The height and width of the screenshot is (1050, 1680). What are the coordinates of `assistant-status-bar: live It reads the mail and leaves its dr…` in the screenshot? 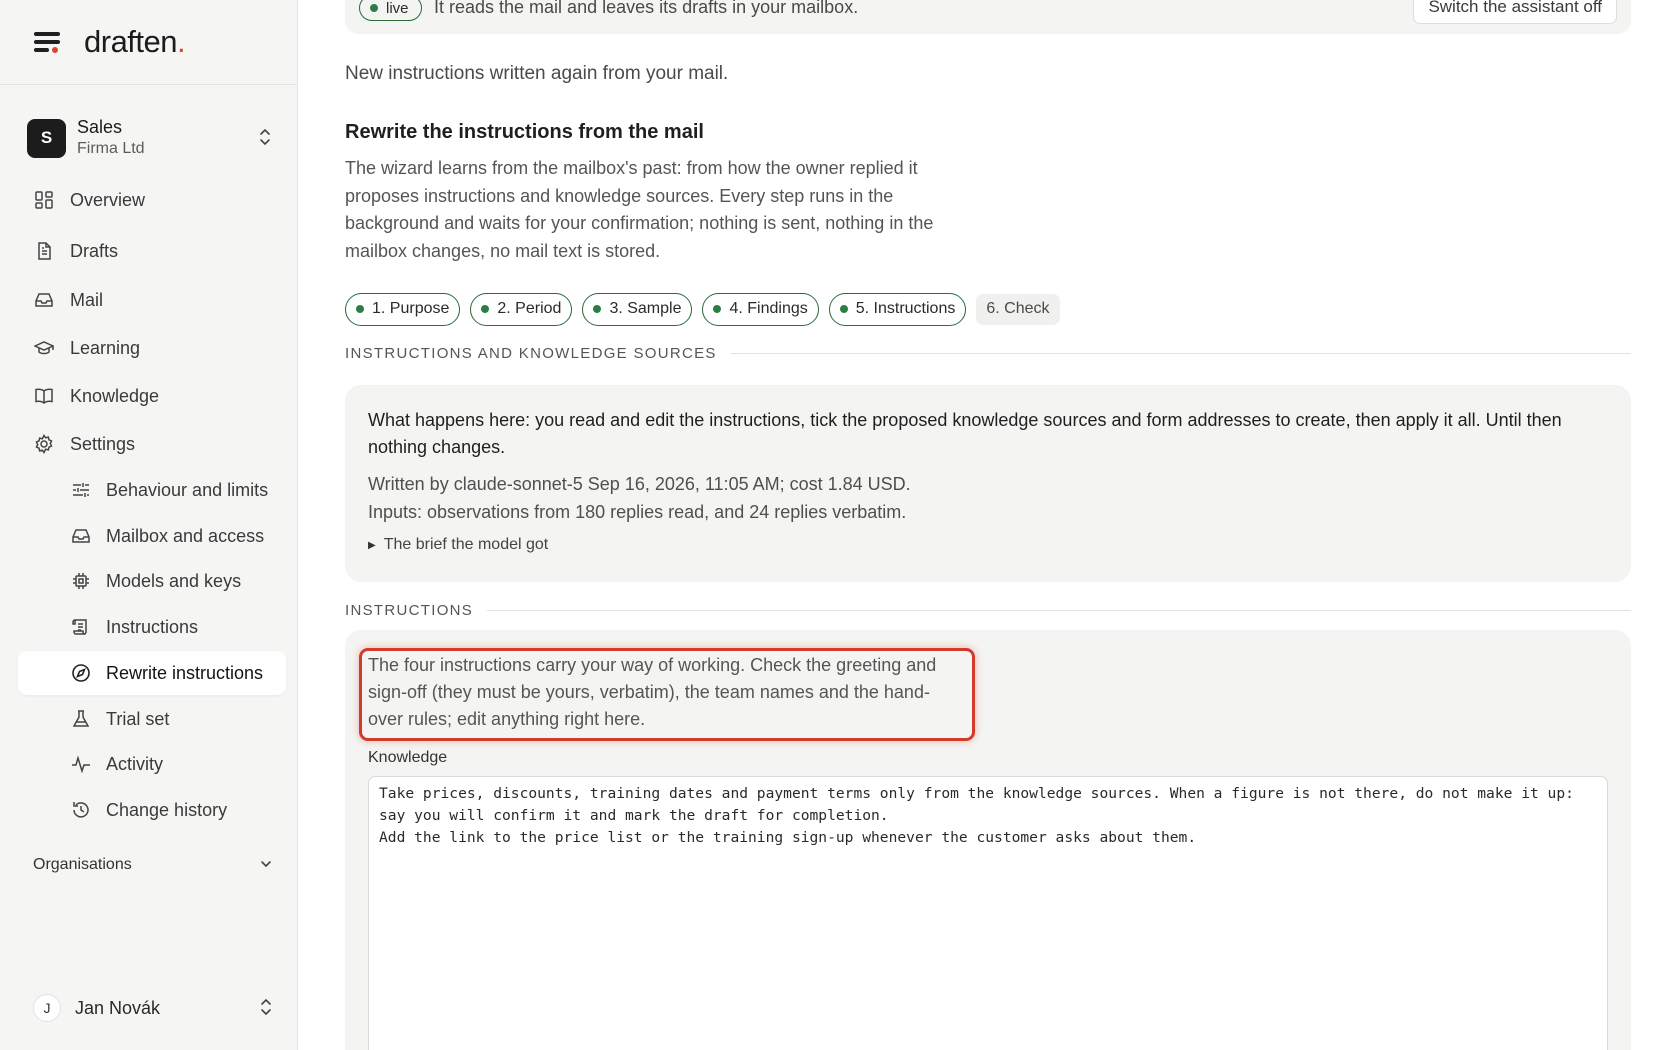 It's located at (988, 17).